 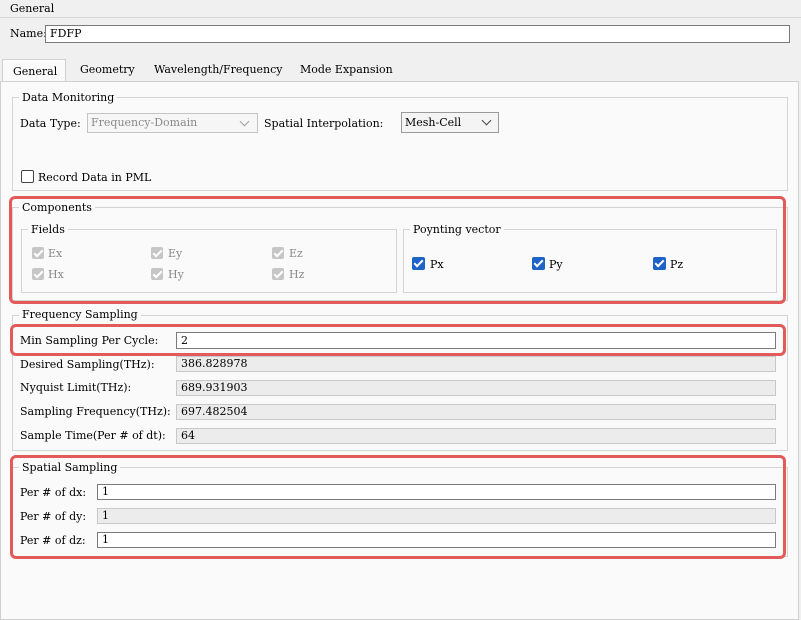 I want to click on general-divider, so click(x=400, y=17).